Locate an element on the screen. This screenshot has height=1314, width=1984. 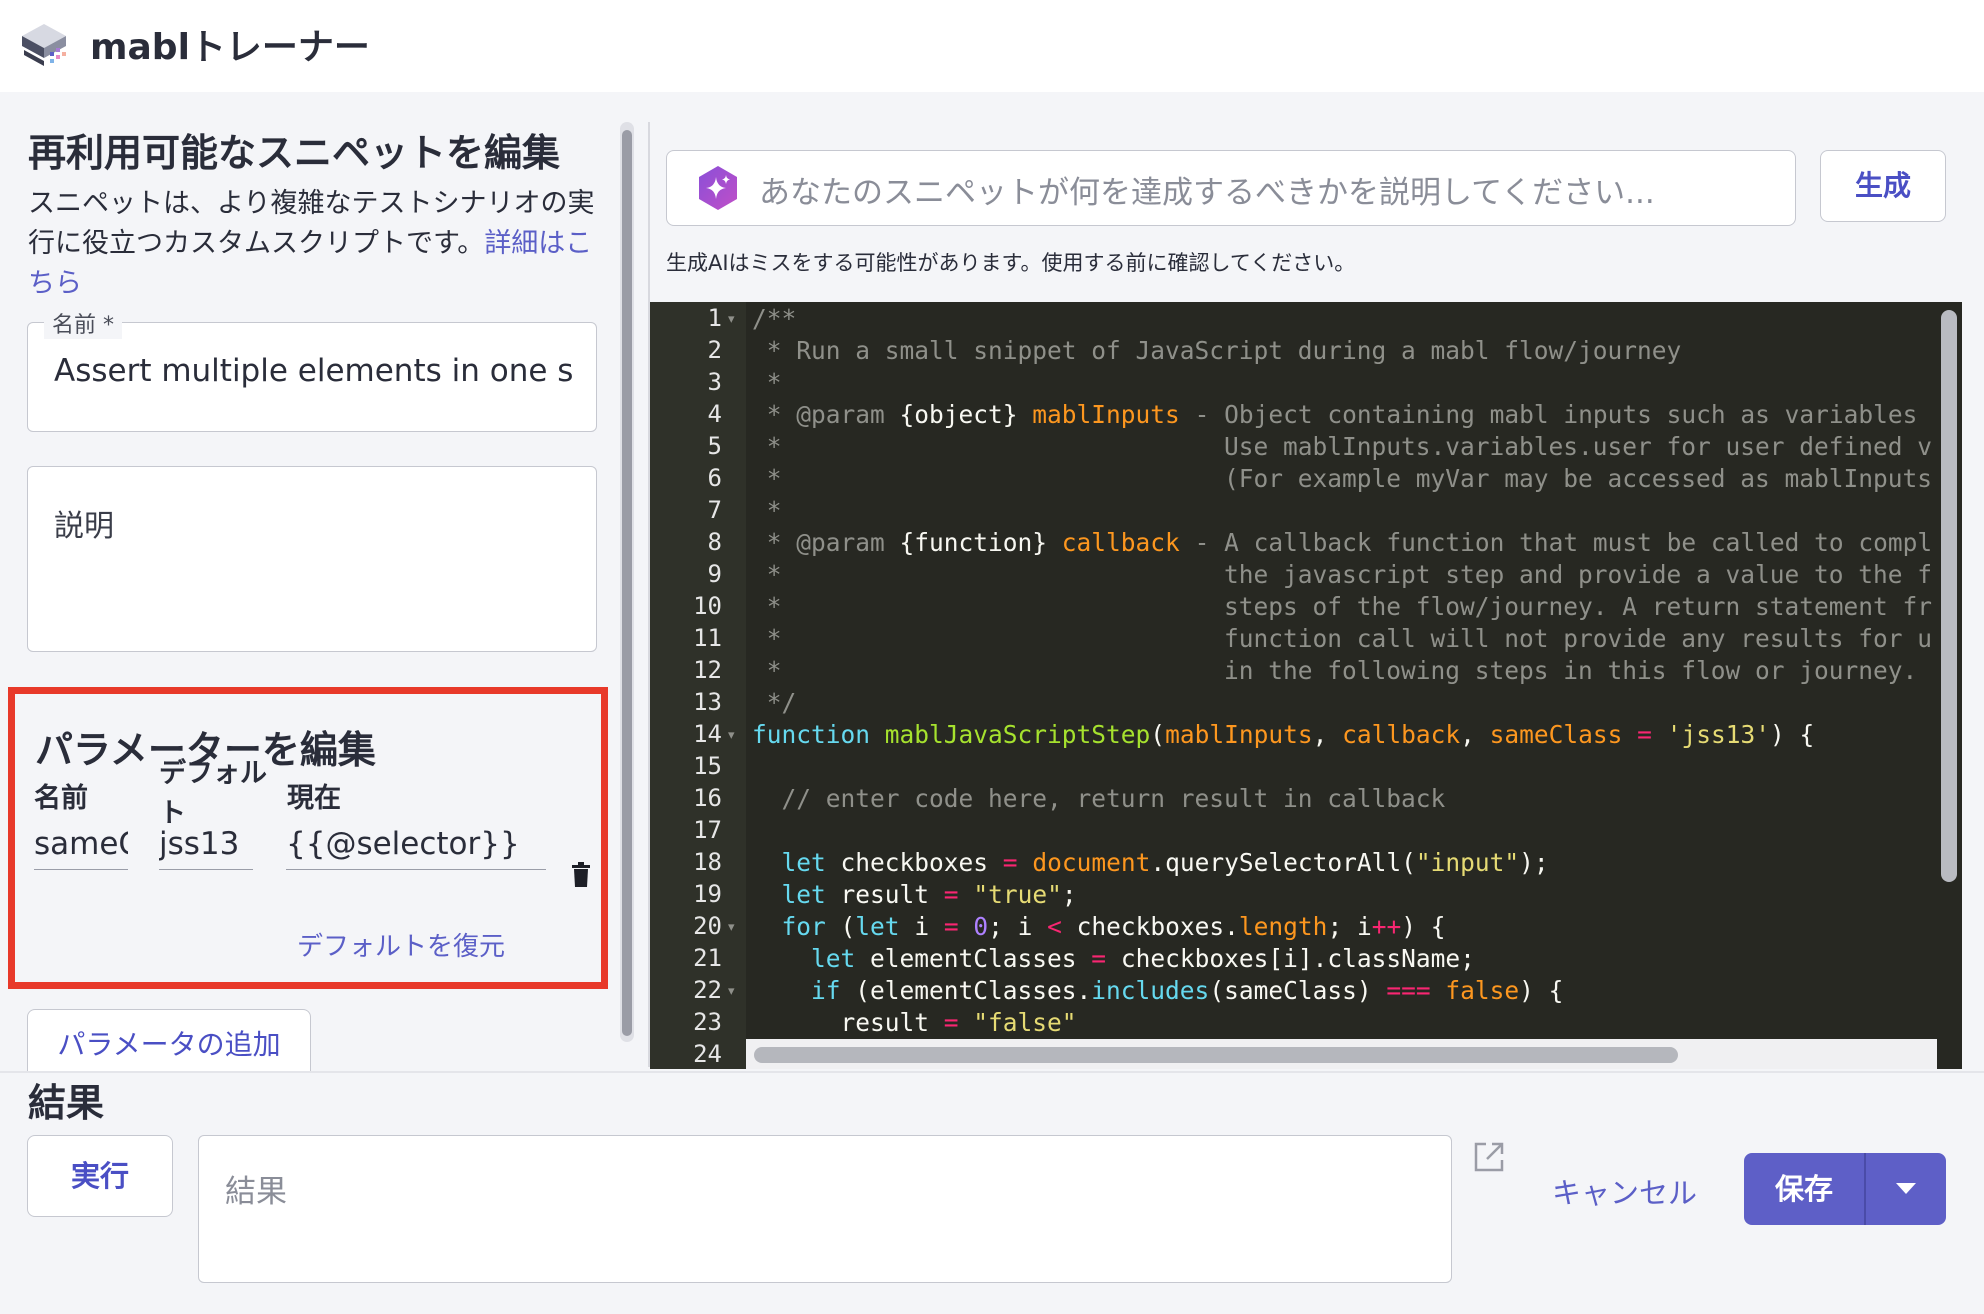
open-external-icon is located at coordinates (1489, 1157).